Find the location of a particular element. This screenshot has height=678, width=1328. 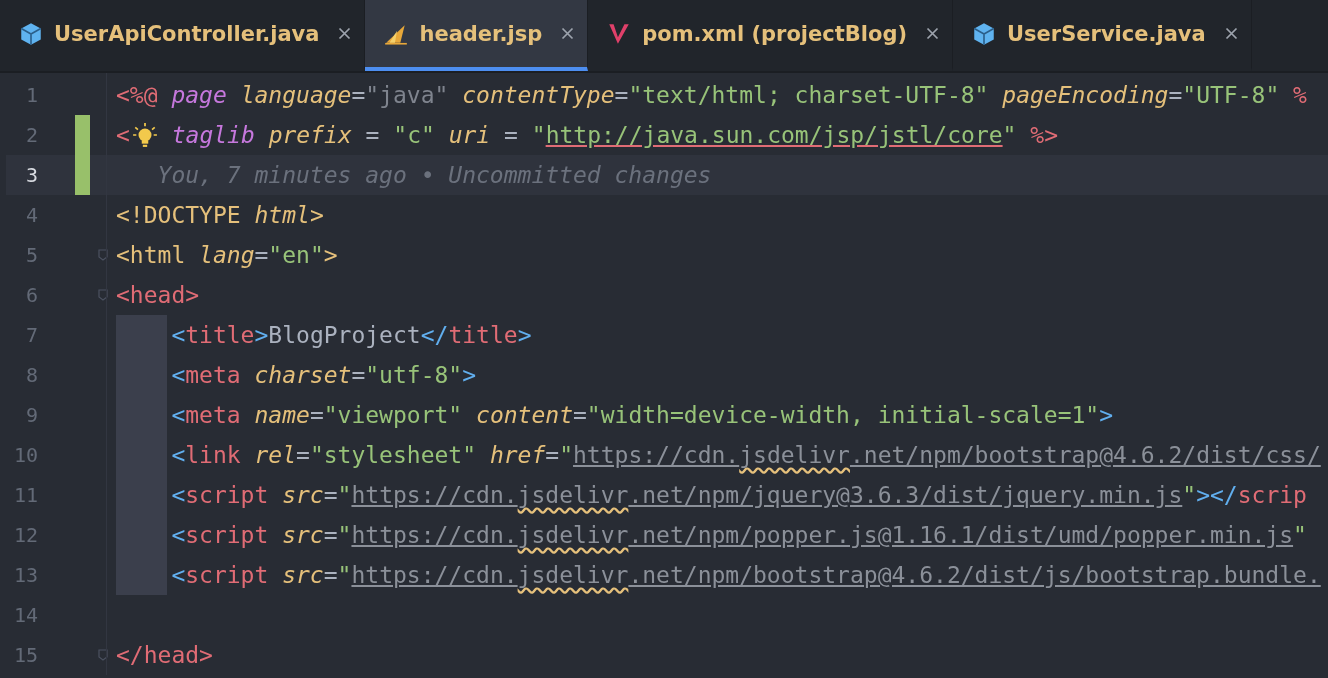

line-number: 10 is located at coordinates (25, 455).